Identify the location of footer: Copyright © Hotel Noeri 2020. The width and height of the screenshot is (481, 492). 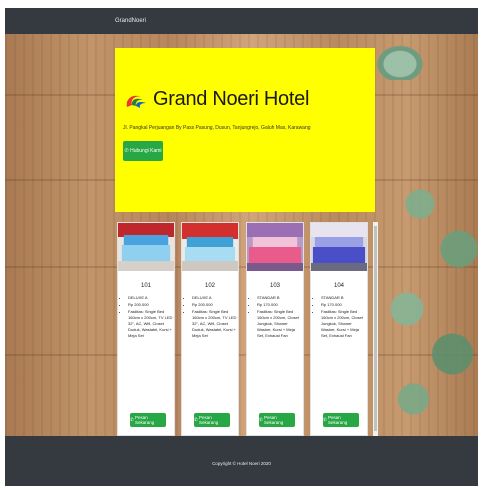
(241, 461).